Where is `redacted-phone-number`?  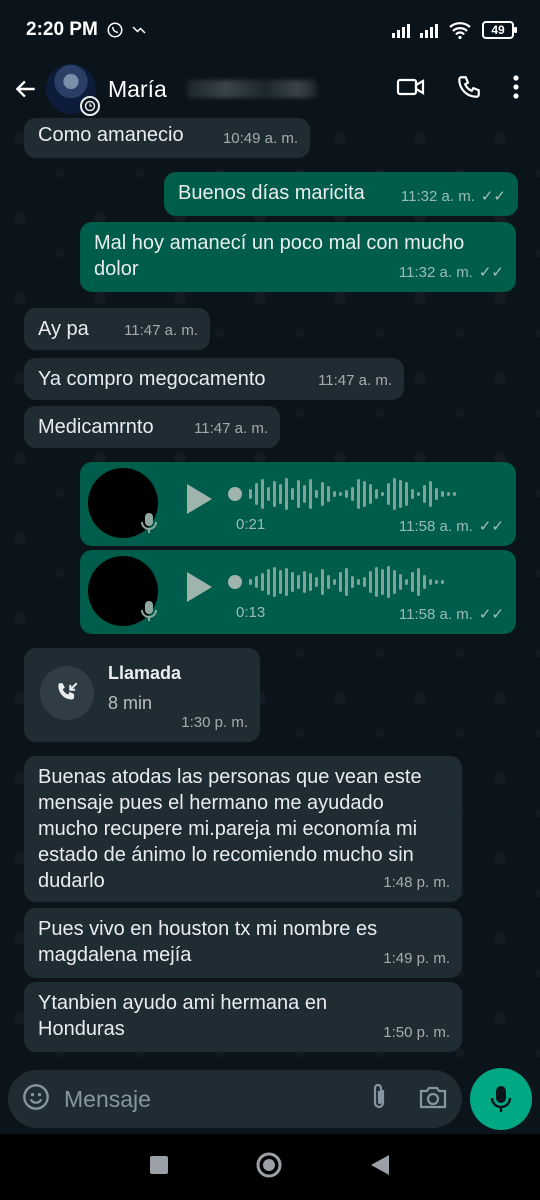 redacted-phone-number is located at coordinates (251, 89).